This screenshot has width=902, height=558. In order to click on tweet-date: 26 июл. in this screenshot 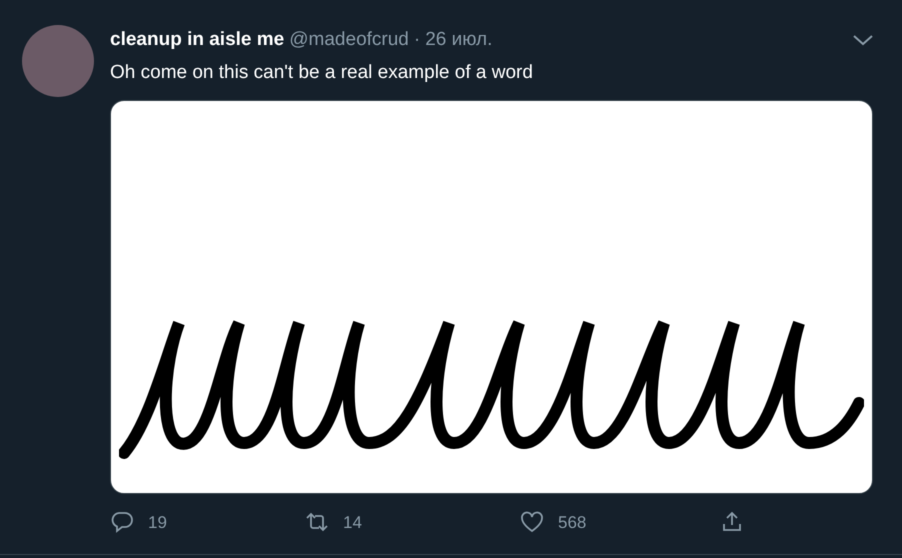, I will do `click(458, 40)`.